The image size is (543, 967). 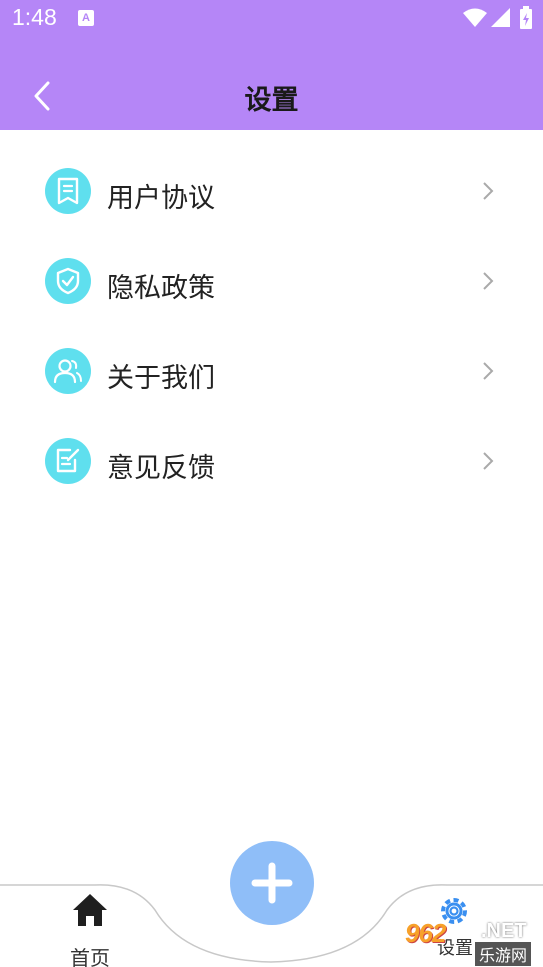 I want to click on menu-item-privacy-policy: 隐私政策, so click(x=271, y=281).